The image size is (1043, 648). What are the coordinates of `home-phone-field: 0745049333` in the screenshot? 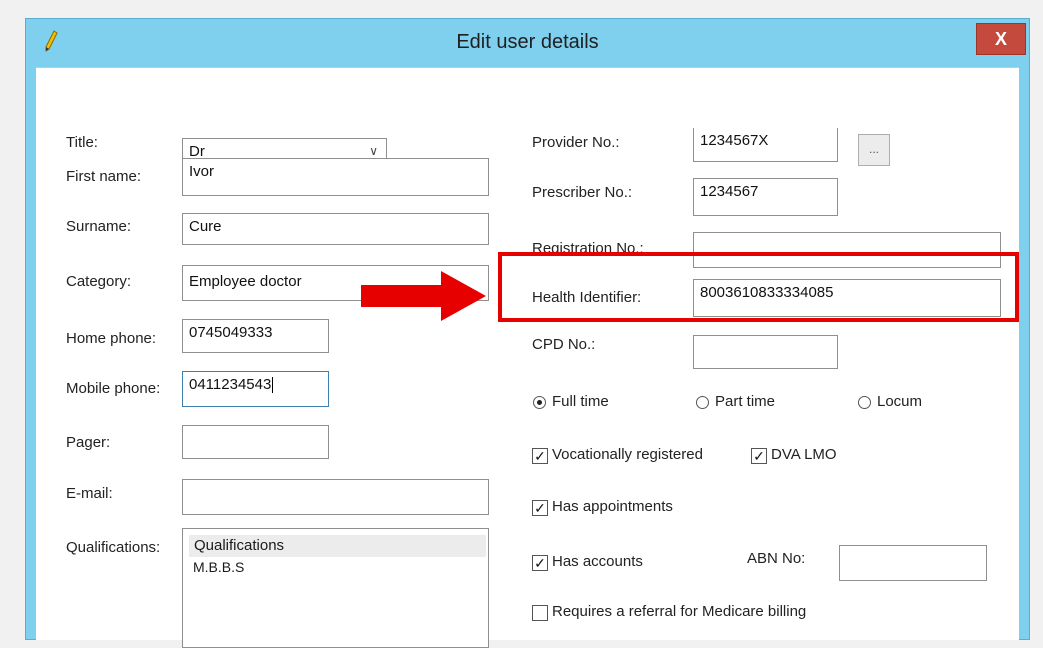 It's located at (255, 336).